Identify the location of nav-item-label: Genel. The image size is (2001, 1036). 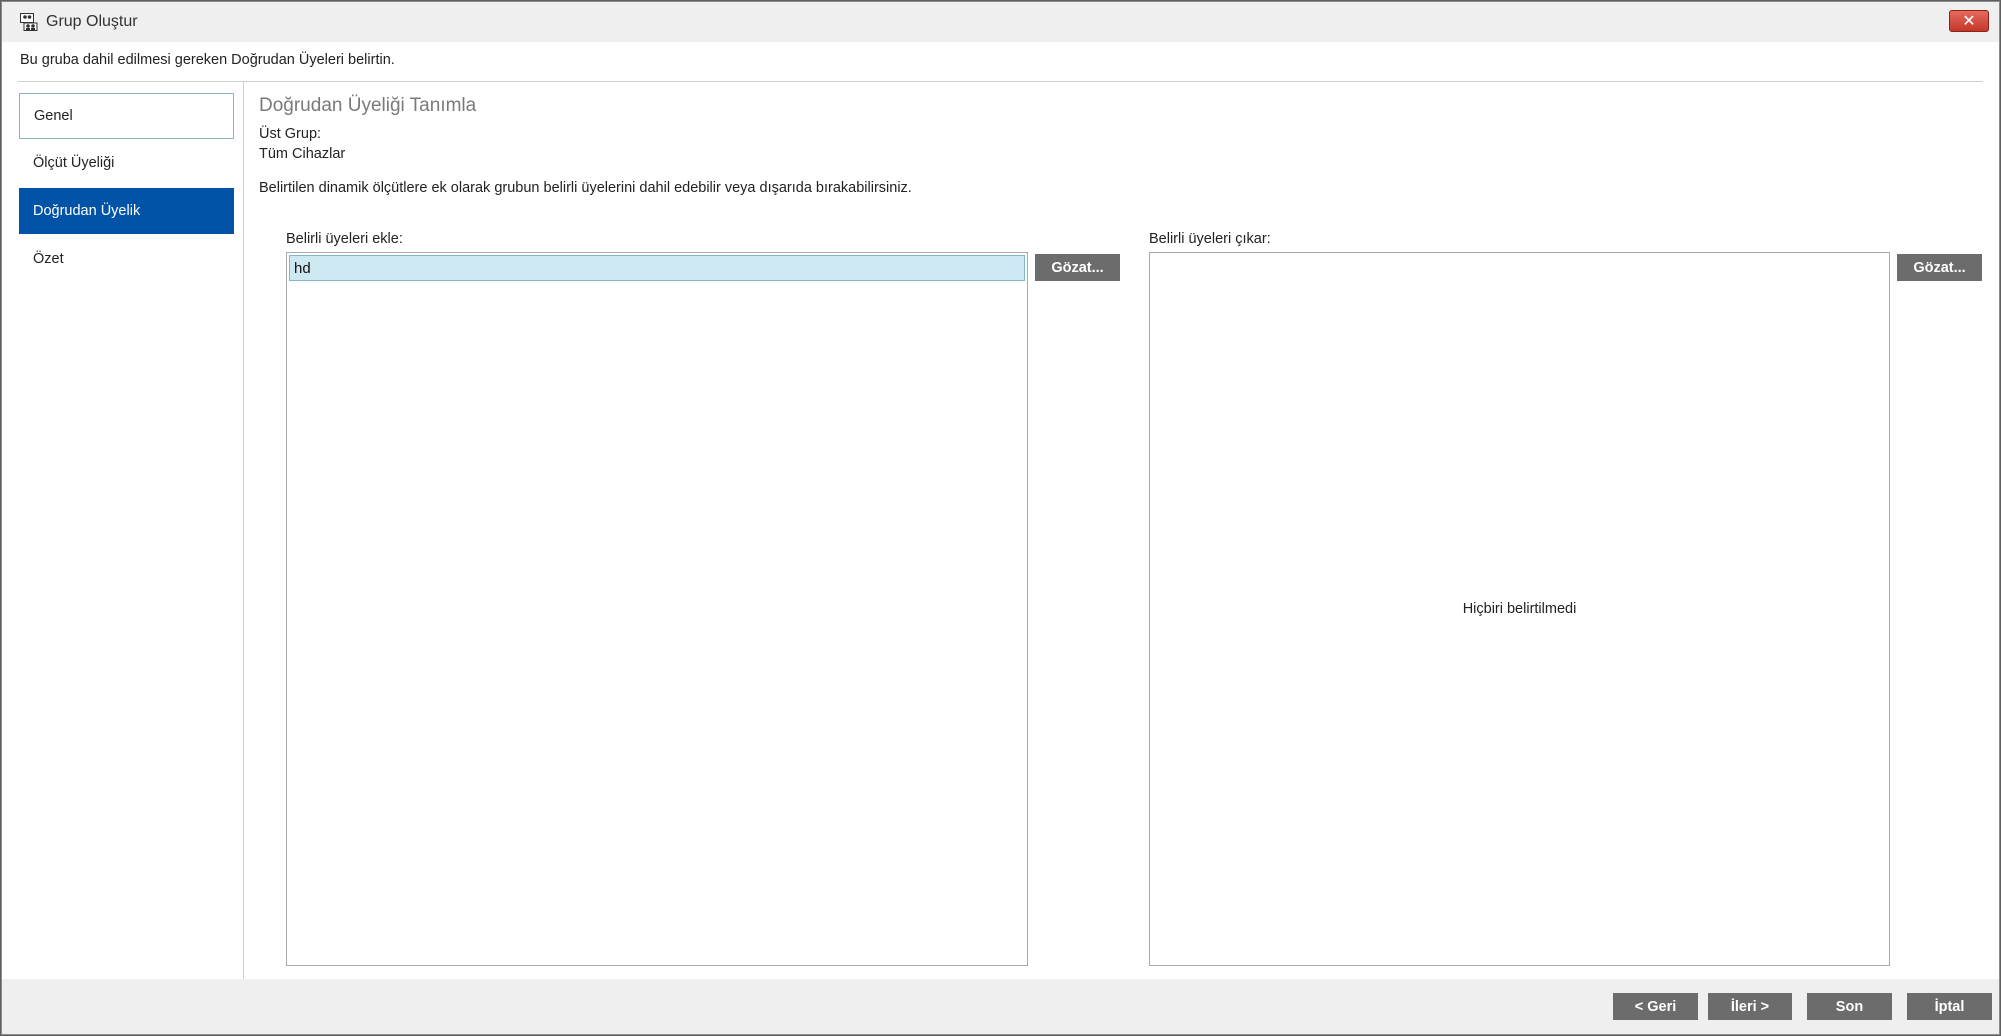
(53, 116).